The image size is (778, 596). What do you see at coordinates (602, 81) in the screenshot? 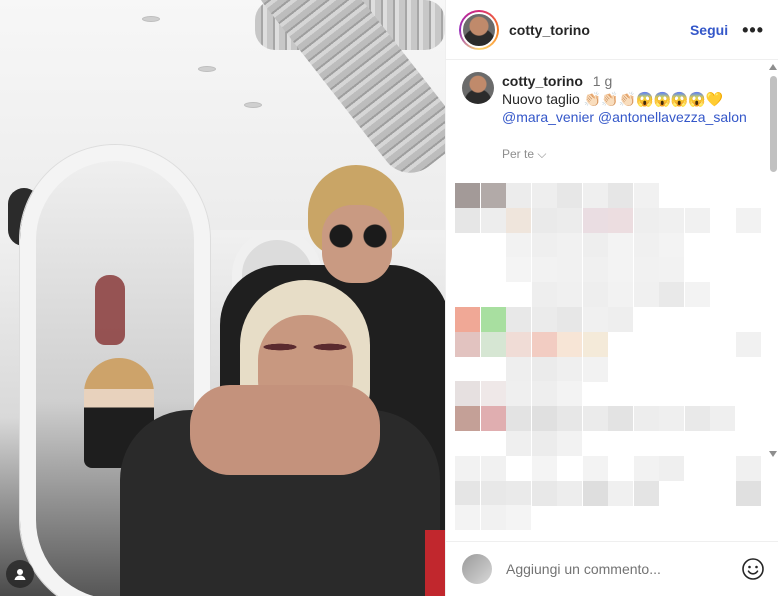
I see `caption-timestamp: 1 g` at bounding box center [602, 81].